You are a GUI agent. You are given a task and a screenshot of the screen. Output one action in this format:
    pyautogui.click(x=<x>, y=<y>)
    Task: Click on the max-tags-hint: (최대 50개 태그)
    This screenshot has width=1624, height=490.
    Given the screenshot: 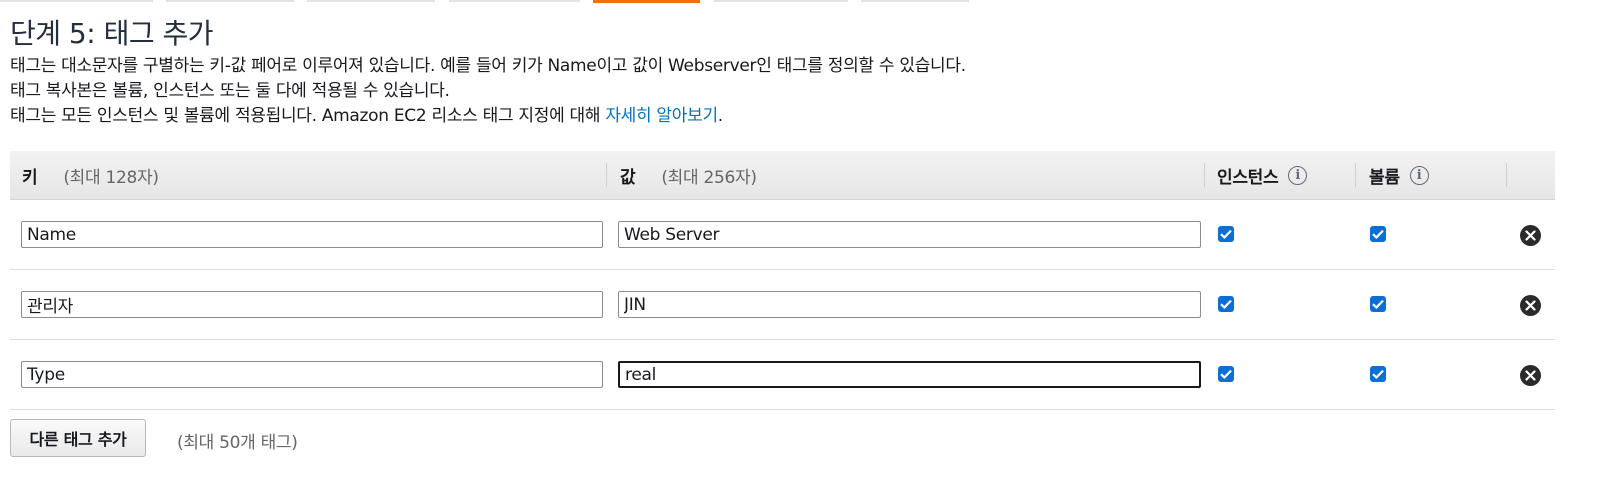 What is the action you would take?
    pyautogui.click(x=237, y=443)
    